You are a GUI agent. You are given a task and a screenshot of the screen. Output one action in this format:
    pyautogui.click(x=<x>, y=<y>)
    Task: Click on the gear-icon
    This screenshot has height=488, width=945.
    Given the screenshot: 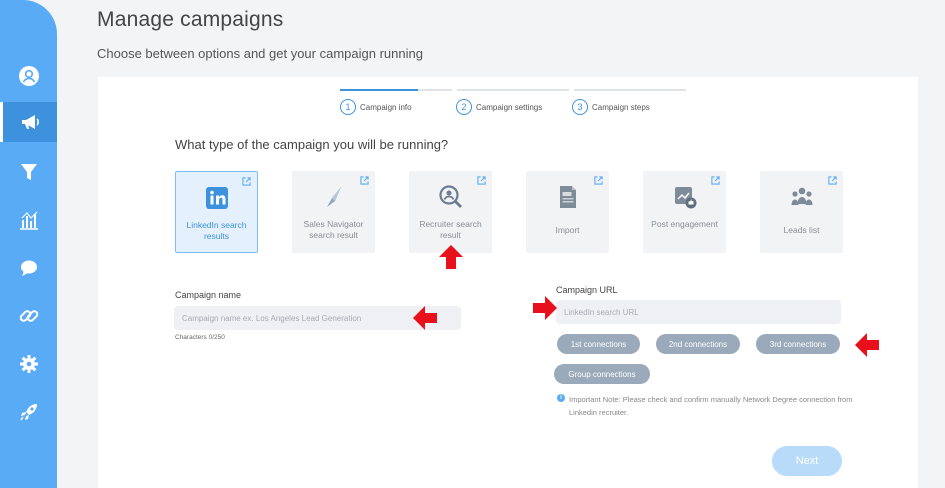 What is the action you would take?
    pyautogui.click(x=28, y=364)
    